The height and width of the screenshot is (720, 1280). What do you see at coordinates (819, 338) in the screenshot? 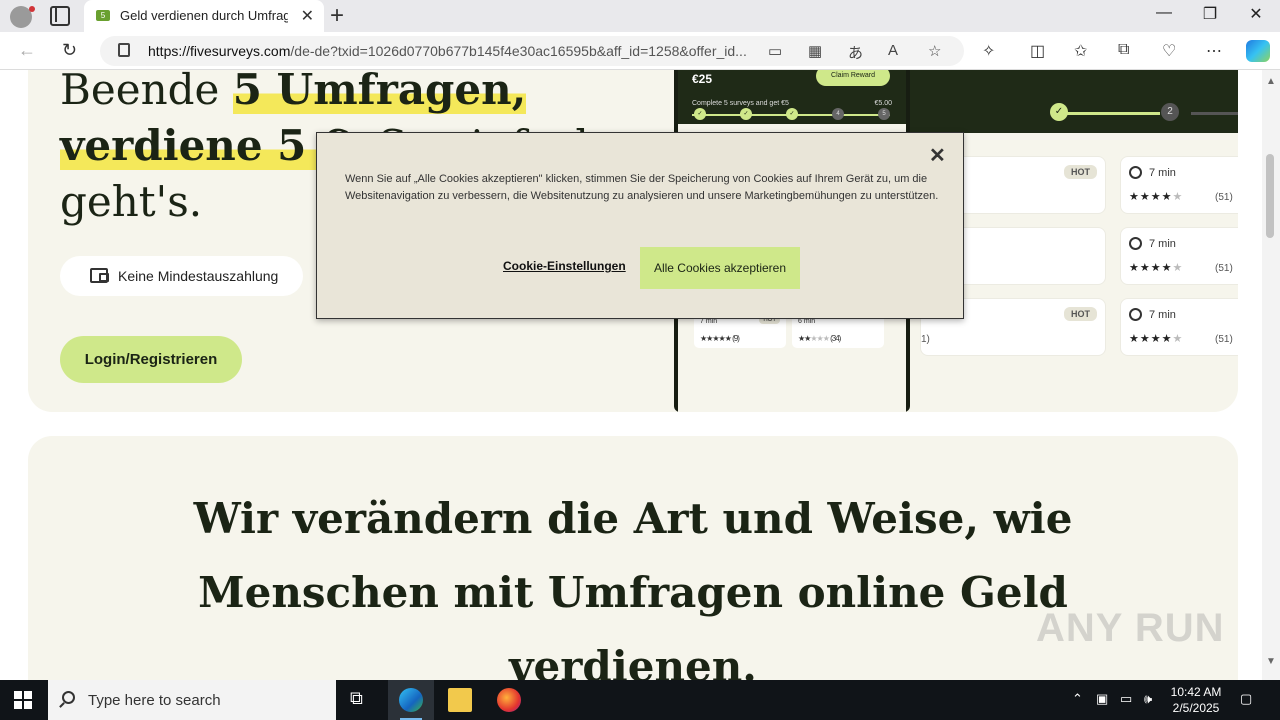
I see `star-rating: ★★★★★ (34)` at bounding box center [819, 338].